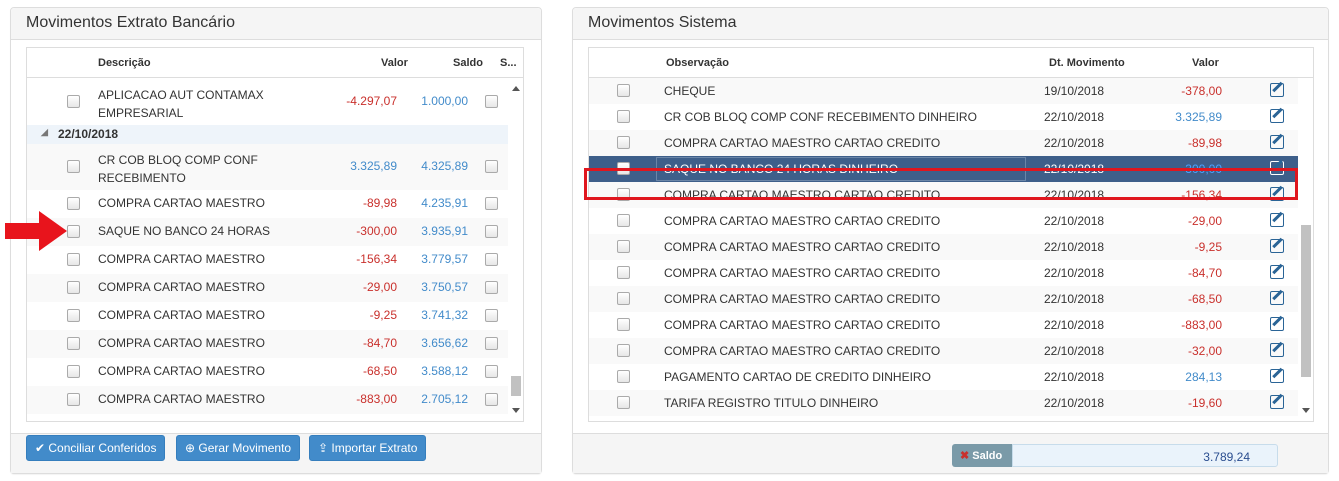  I want to click on caret-icon: ◢, so click(44, 132).